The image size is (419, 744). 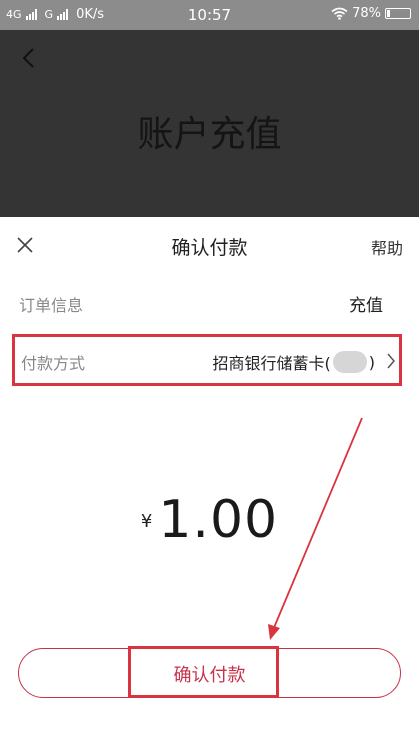 I want to click on chevron-right-icon, so click(x=391, y=361).